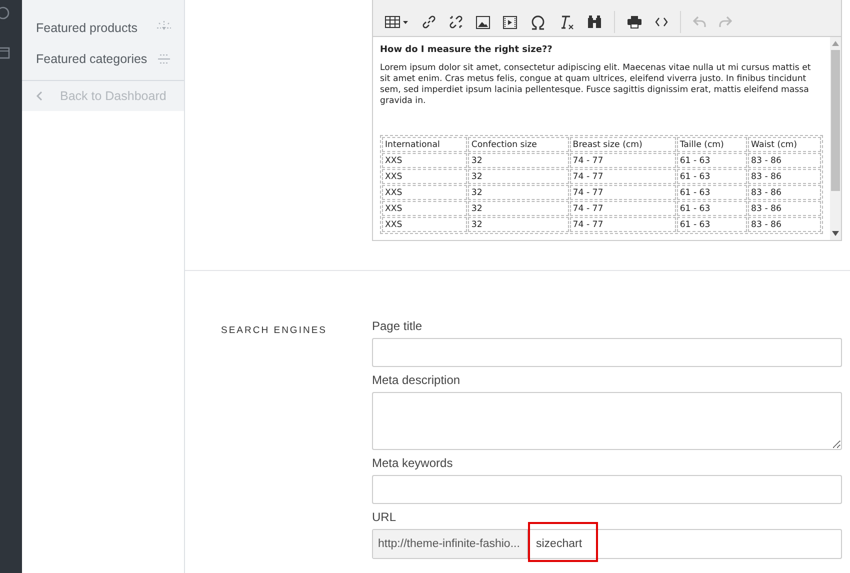 This screenshot has height=573, width=850. I want to click on clear-format-icon, so click(566, 22).